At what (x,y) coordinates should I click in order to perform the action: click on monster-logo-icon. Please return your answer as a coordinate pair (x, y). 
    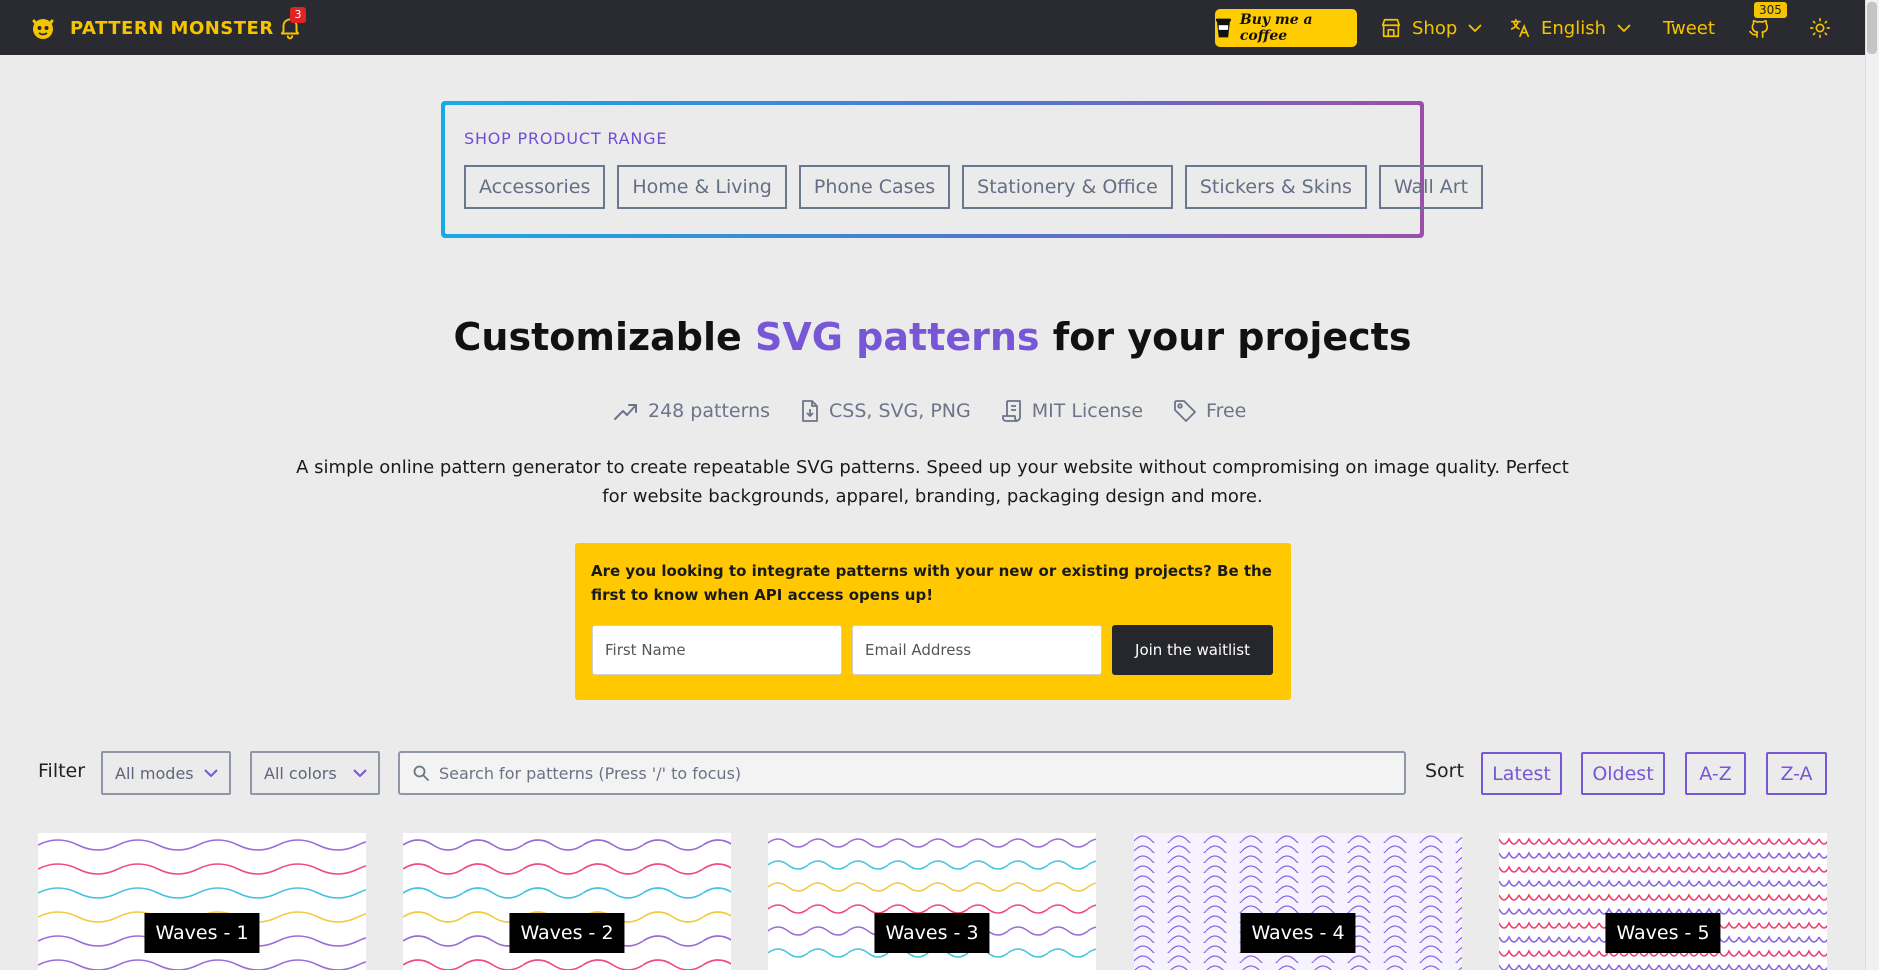
    Looking at the image, I should click on (43, 29).